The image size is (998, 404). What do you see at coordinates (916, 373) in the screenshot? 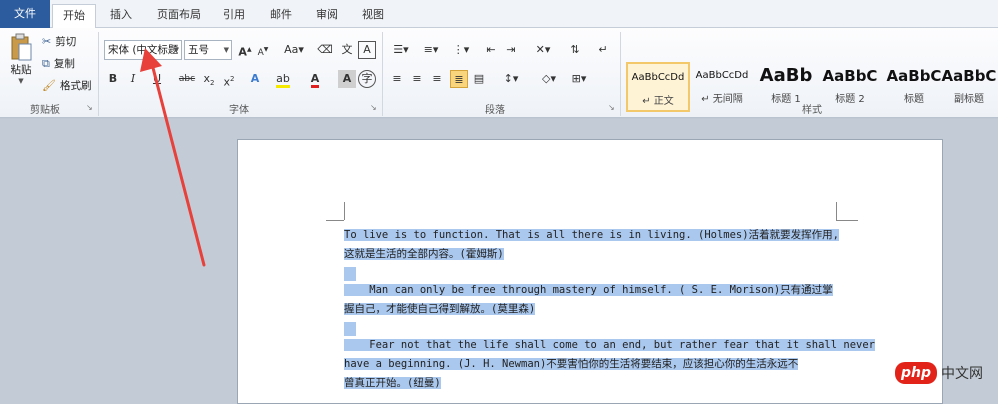
I see `php-logo: php` at bounding box center [916, 373].